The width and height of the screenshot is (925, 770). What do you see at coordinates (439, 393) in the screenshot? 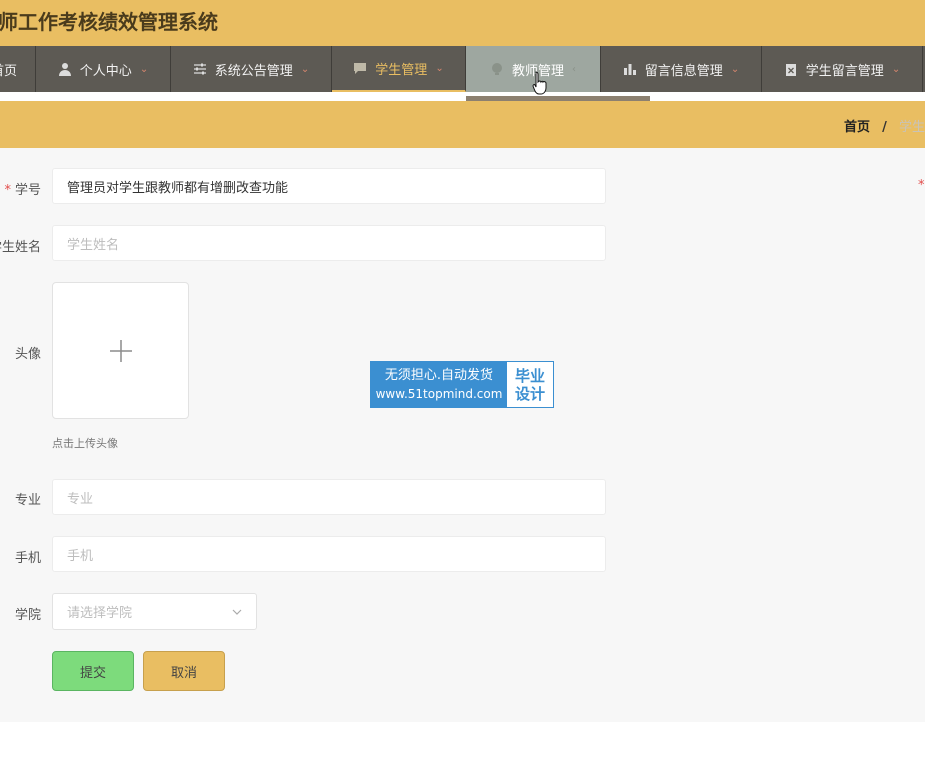
I see `watermark-url: www.51topmind.com` at bounding box center [439, 393].